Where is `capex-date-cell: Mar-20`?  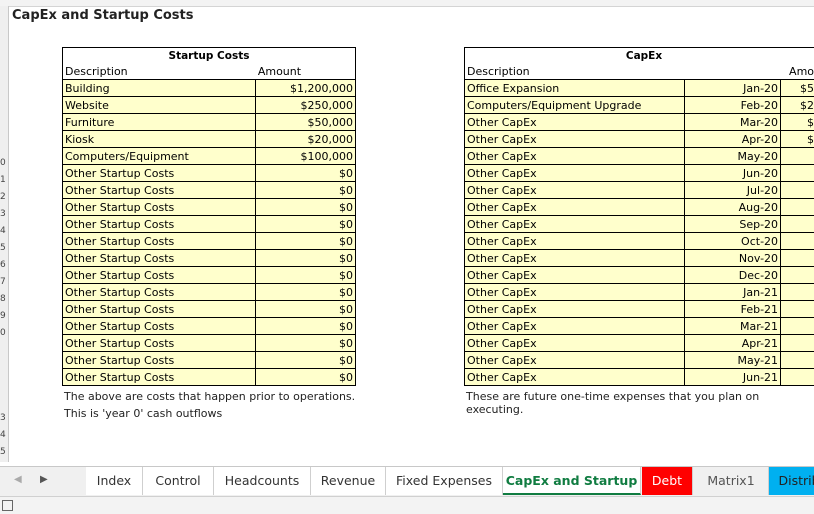
capex-date-cell: Mar-20 is located at coordinates (732, 122).